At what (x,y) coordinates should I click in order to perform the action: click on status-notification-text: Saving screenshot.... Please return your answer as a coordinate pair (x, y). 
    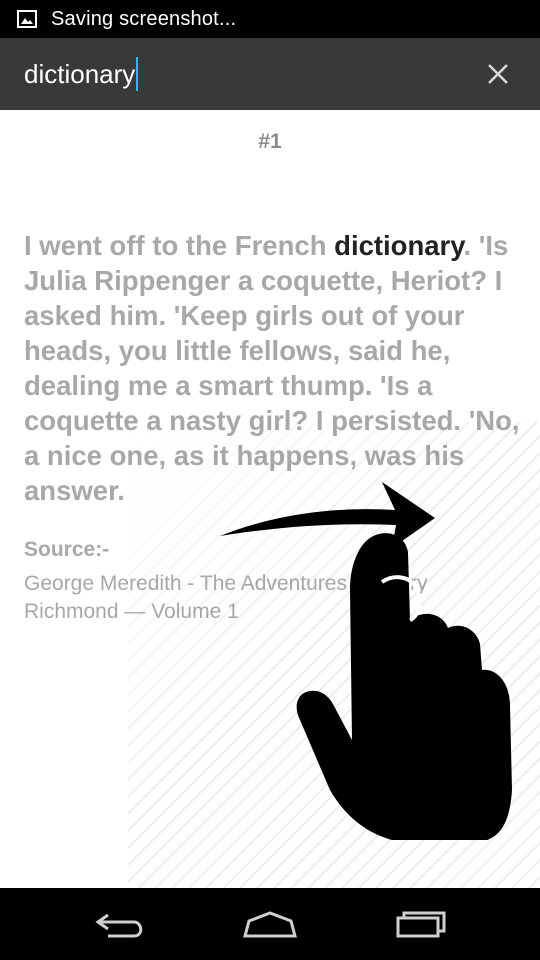
    Looking at the image, I should click on (144, 18).